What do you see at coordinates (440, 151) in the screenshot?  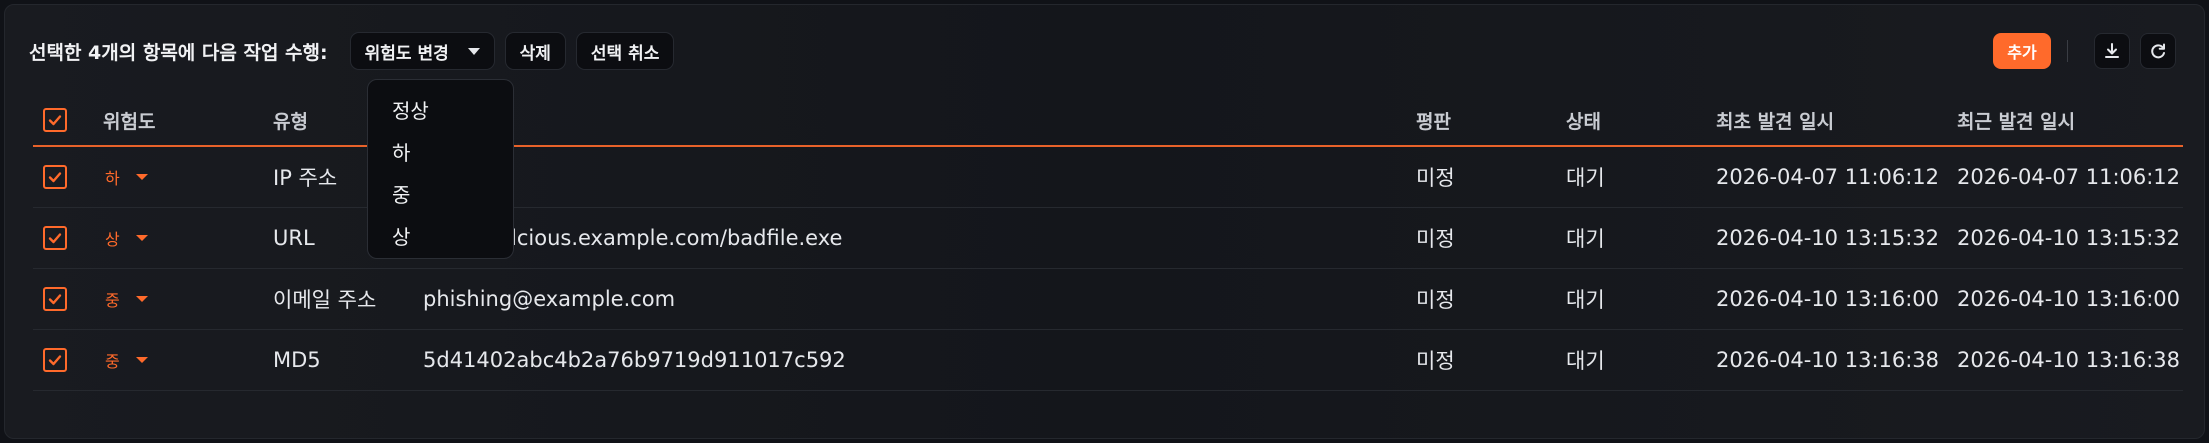 I see `risk-option-low: 하` at bounding box center [440, 151].